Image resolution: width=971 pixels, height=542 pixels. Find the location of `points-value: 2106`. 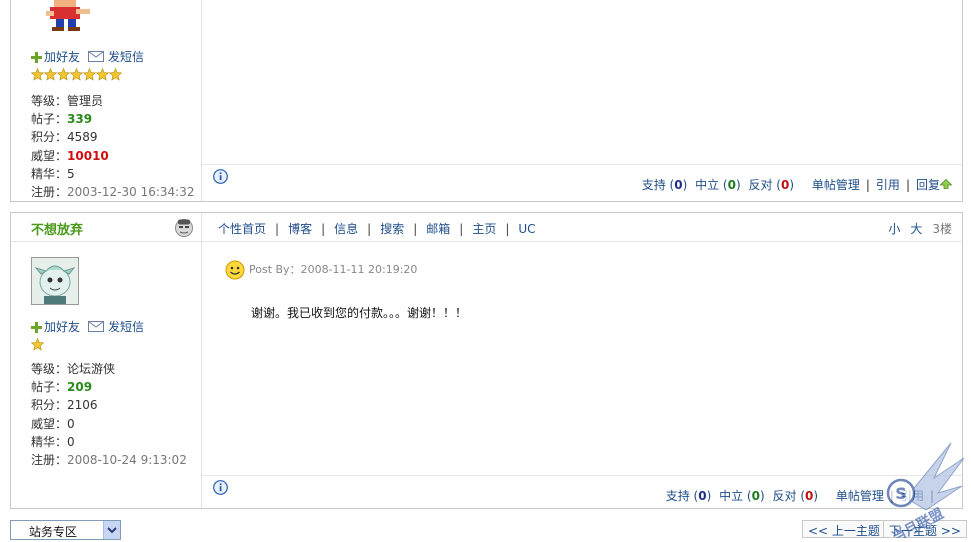

points-value: 2106 is located at coordinates (82, 405).